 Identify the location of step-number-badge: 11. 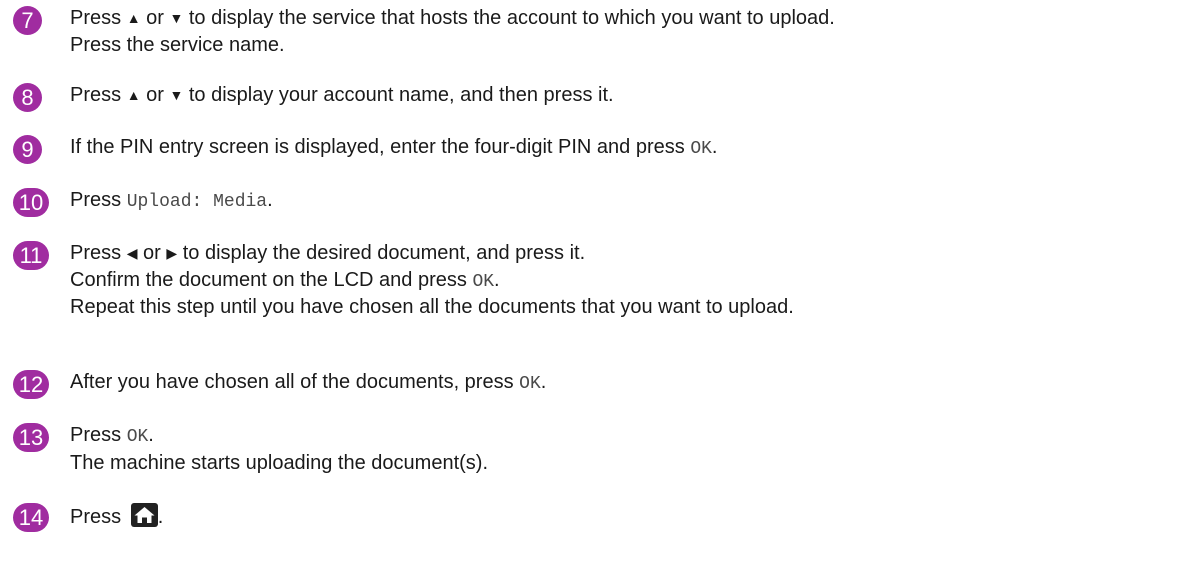
(31, 255).